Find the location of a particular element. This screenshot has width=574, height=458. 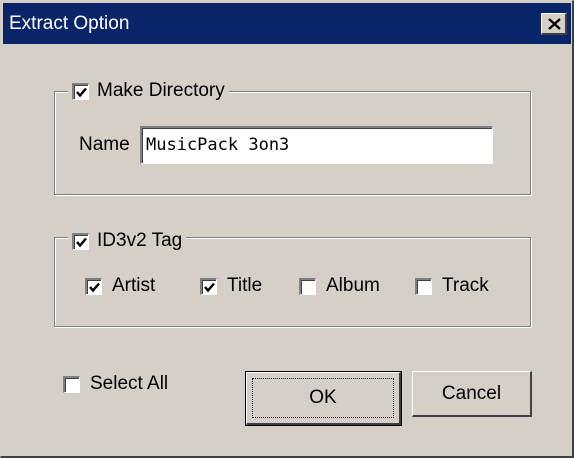

track-checkbox is located at coordinates (423, 286).